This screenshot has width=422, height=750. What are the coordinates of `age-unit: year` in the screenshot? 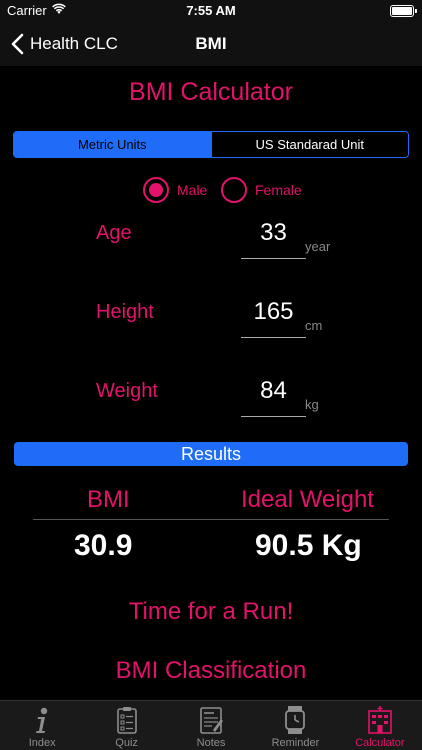 It's located at (318, 246).